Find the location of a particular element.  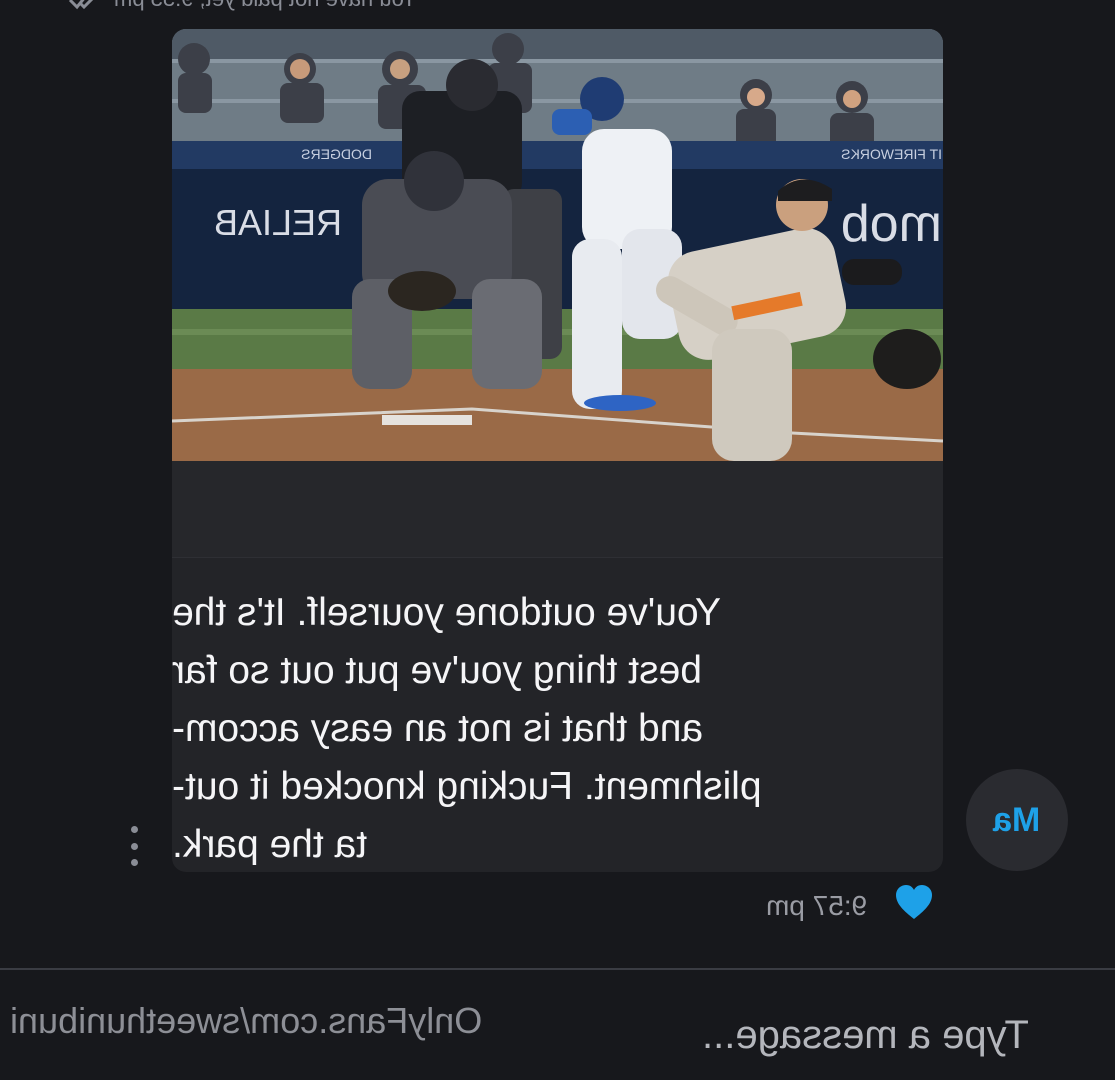

avatar-initials: Ma is located at coordinates (1017, 819).